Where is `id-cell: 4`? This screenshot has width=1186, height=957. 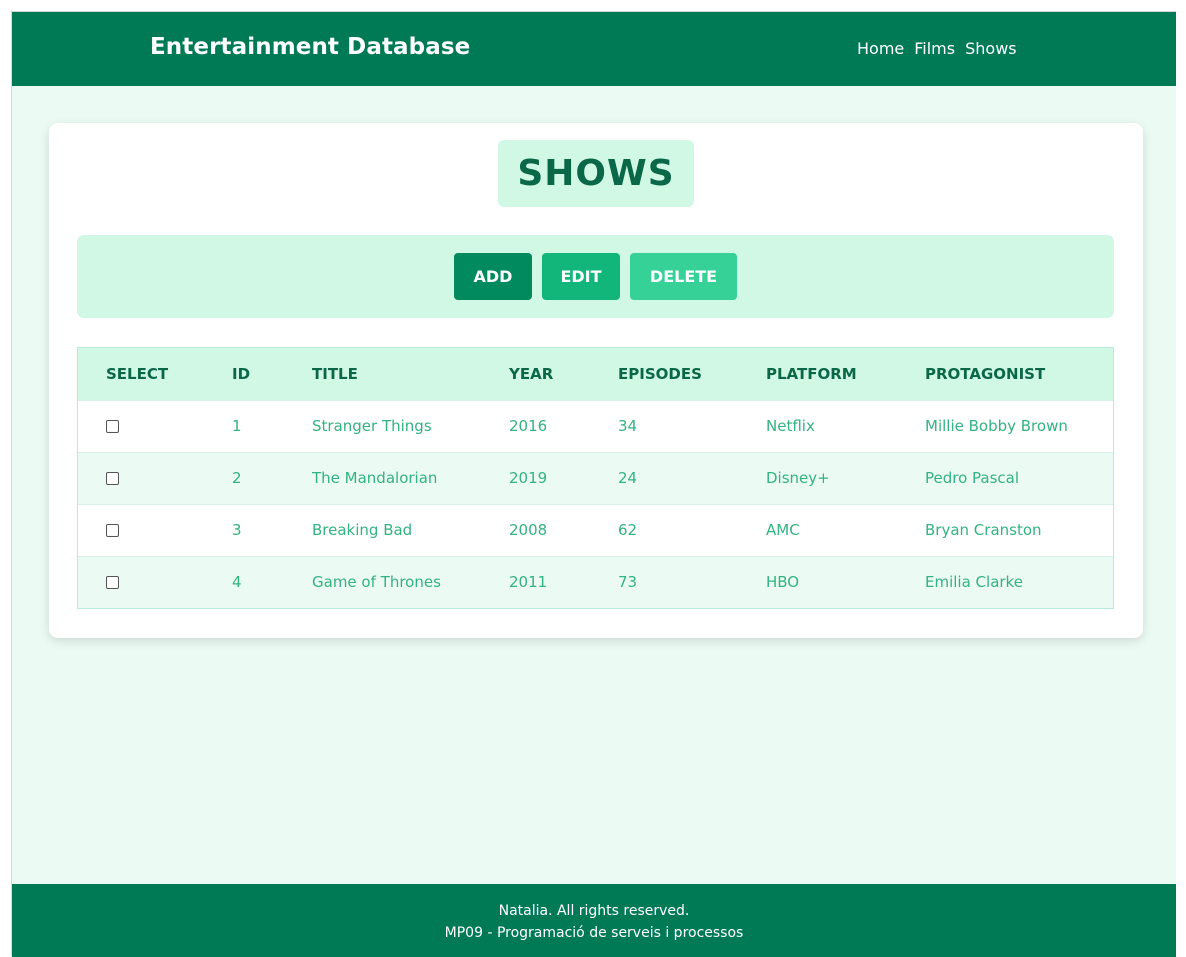
id-cell: 4 is located at coordinates (244, 581).